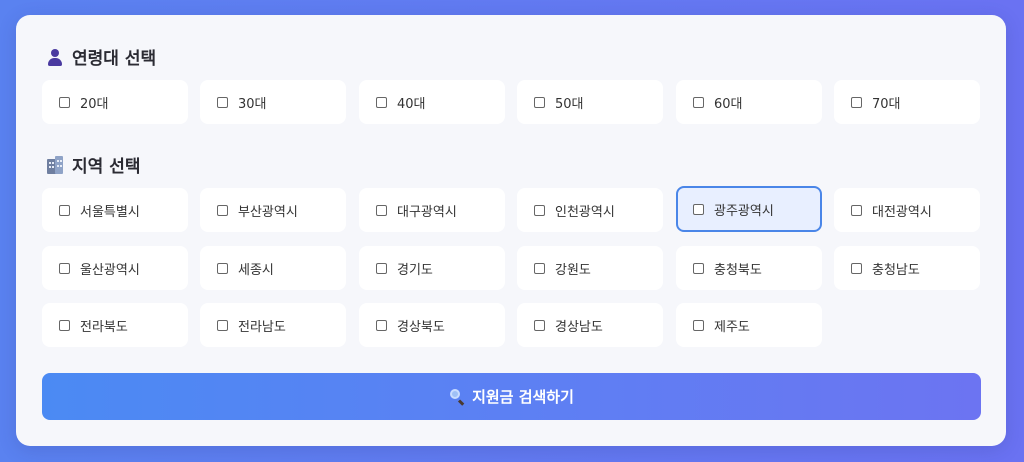  Describe the element at coordinates (415, 270) in the screenshot. I see `region-option-label: 경기도` at that location.